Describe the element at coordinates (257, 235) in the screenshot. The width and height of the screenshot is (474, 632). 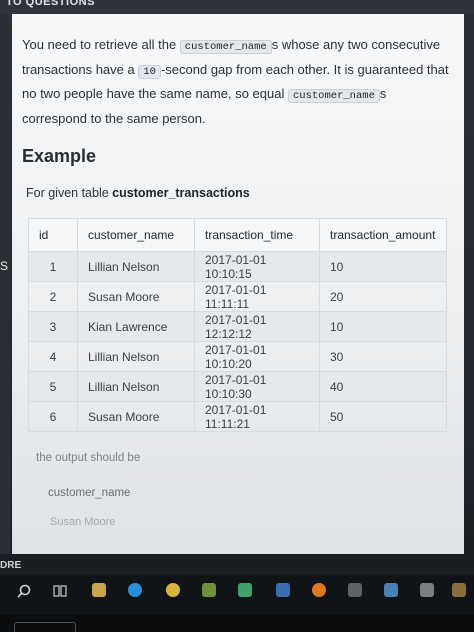
I see `col-transaction-time: transaction_time` at that location.